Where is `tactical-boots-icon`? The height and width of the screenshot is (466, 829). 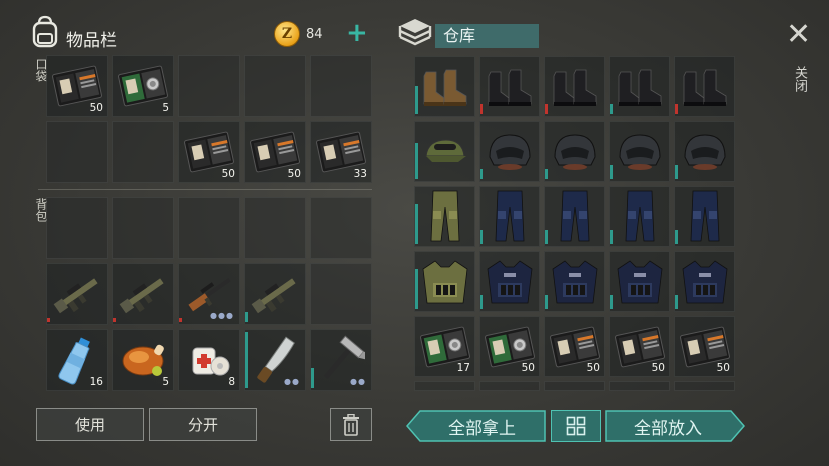
tactical-boots-icon is located at coordinates (704, 86).